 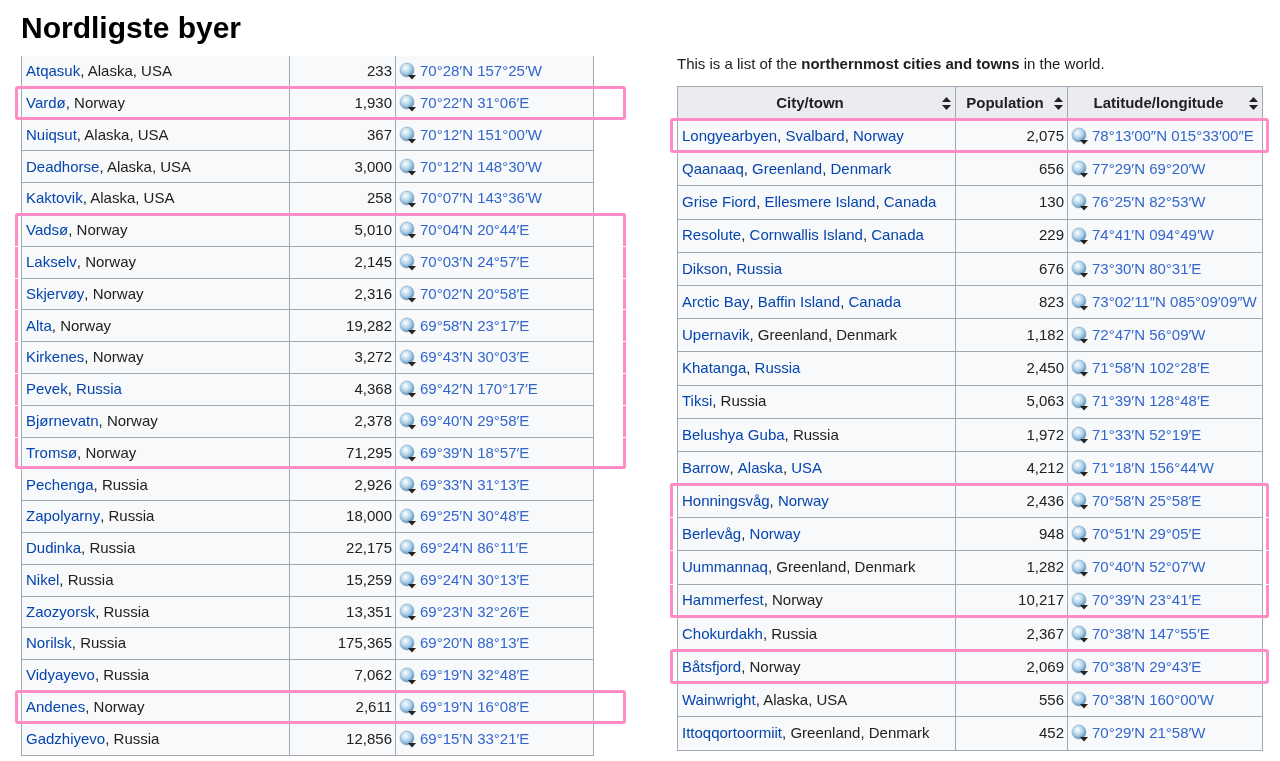 What do you see at coordinates (49, 643) in the screenshot?
I see `place-link: Norilsk` at bounding box center [49, 643].